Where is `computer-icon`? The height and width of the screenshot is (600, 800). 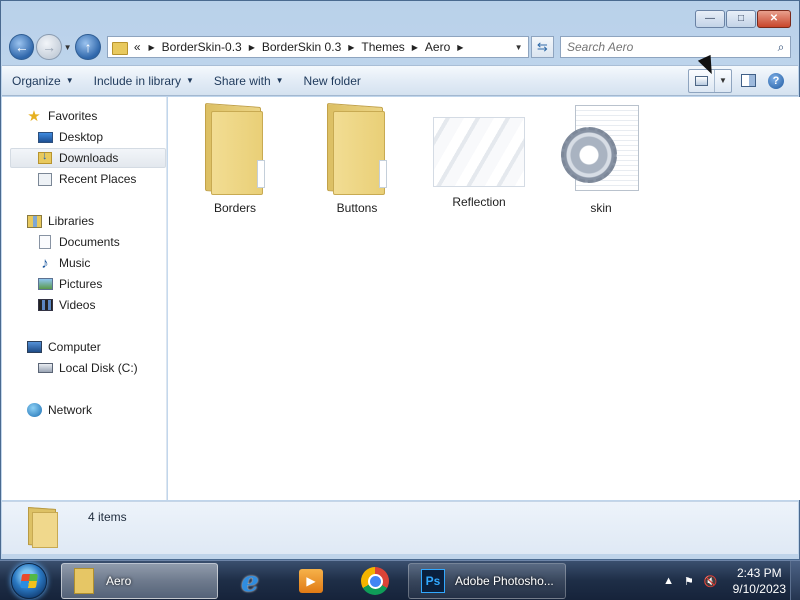 computer-icon is located at coordinates (34, 347).